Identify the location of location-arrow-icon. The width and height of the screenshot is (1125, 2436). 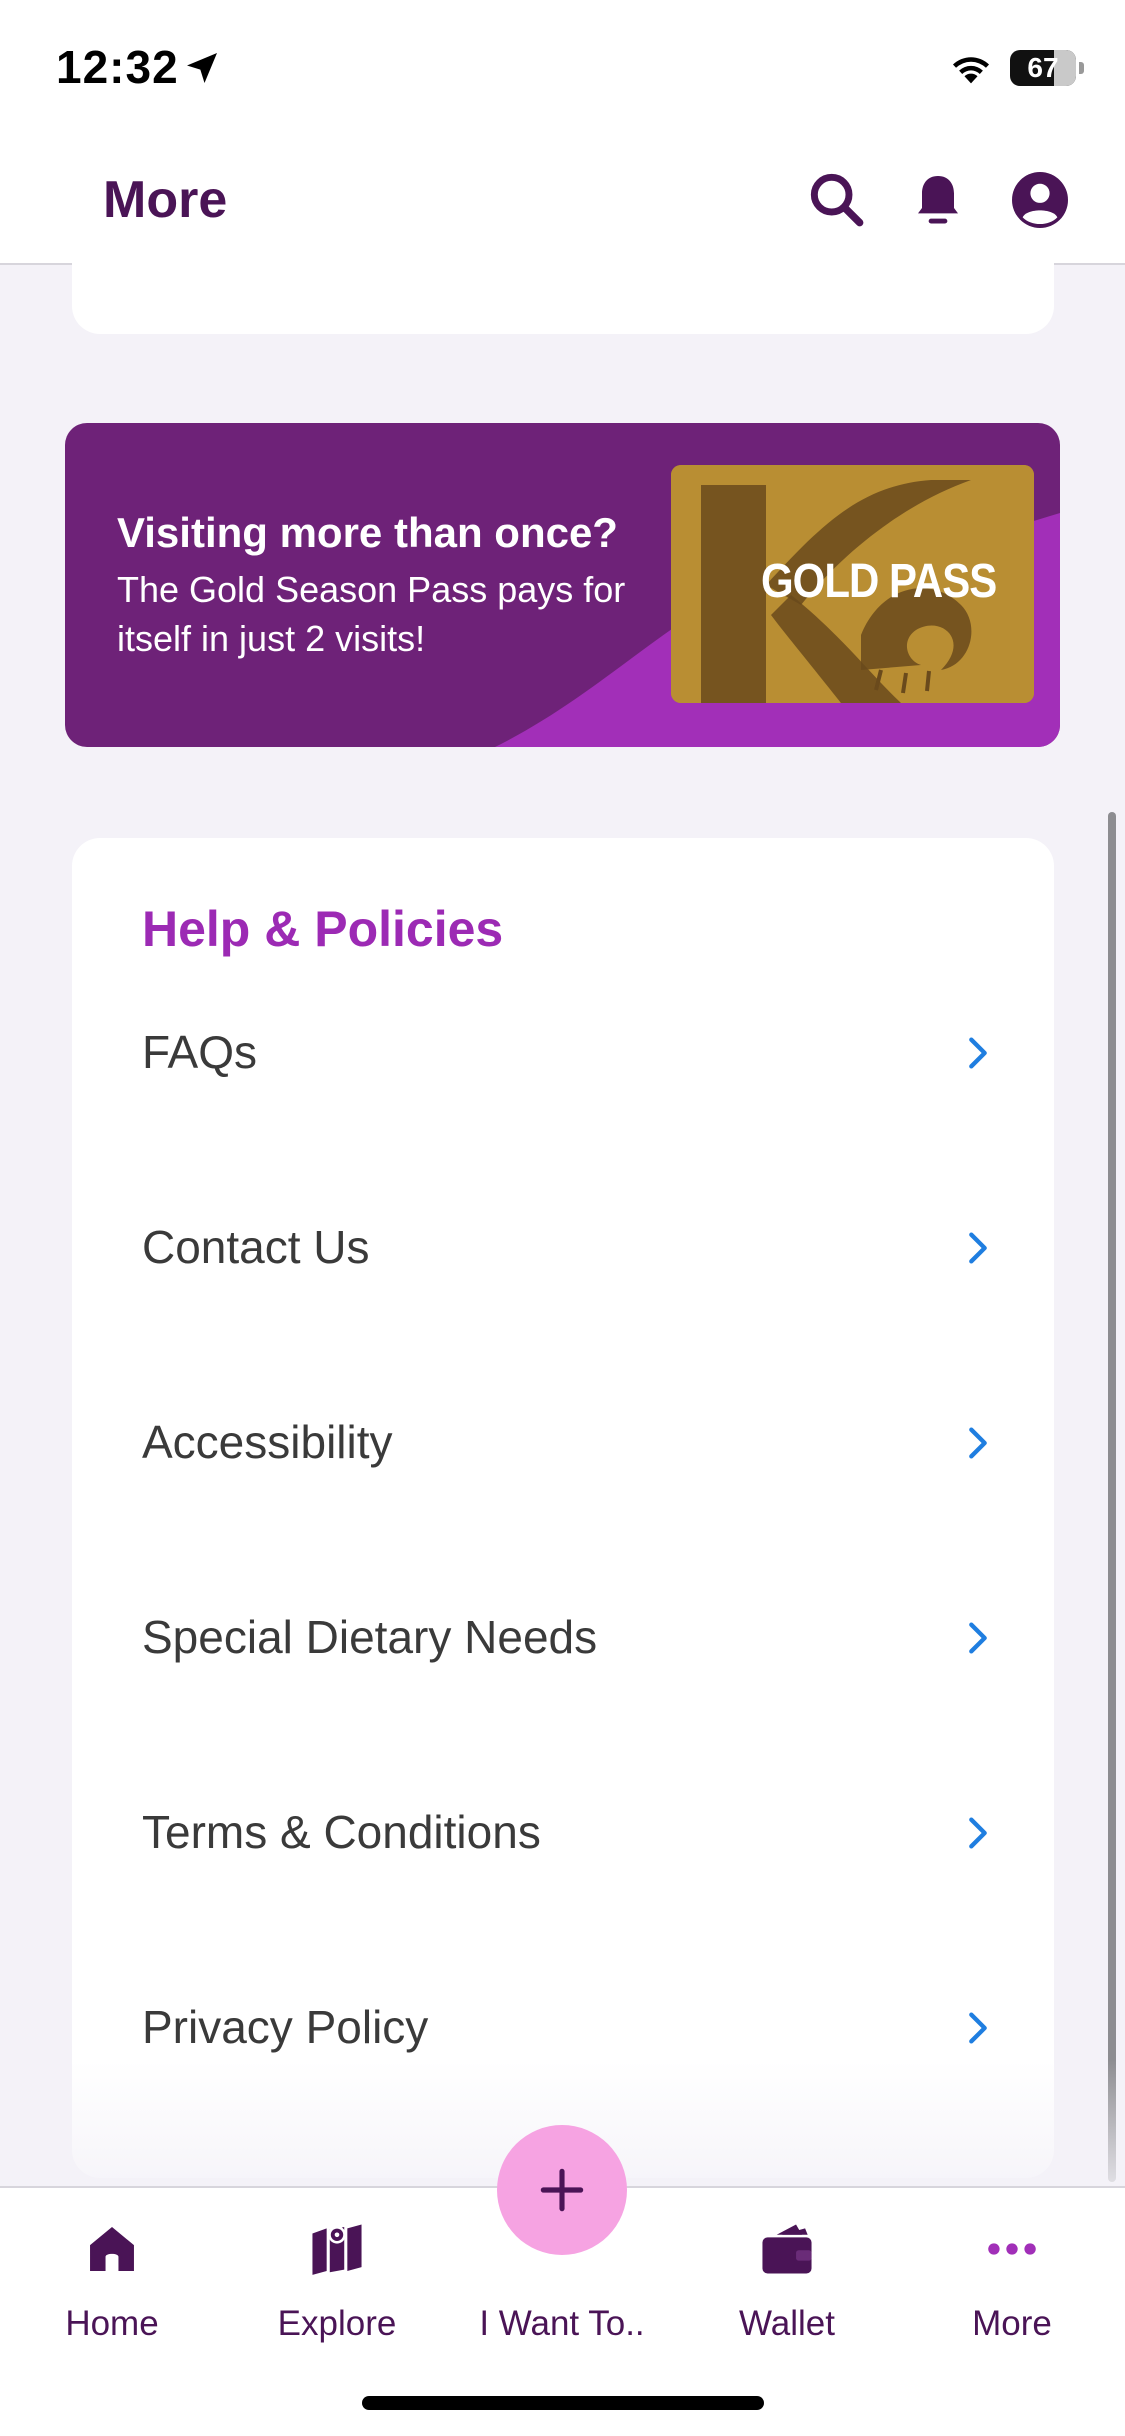
(202, 68).